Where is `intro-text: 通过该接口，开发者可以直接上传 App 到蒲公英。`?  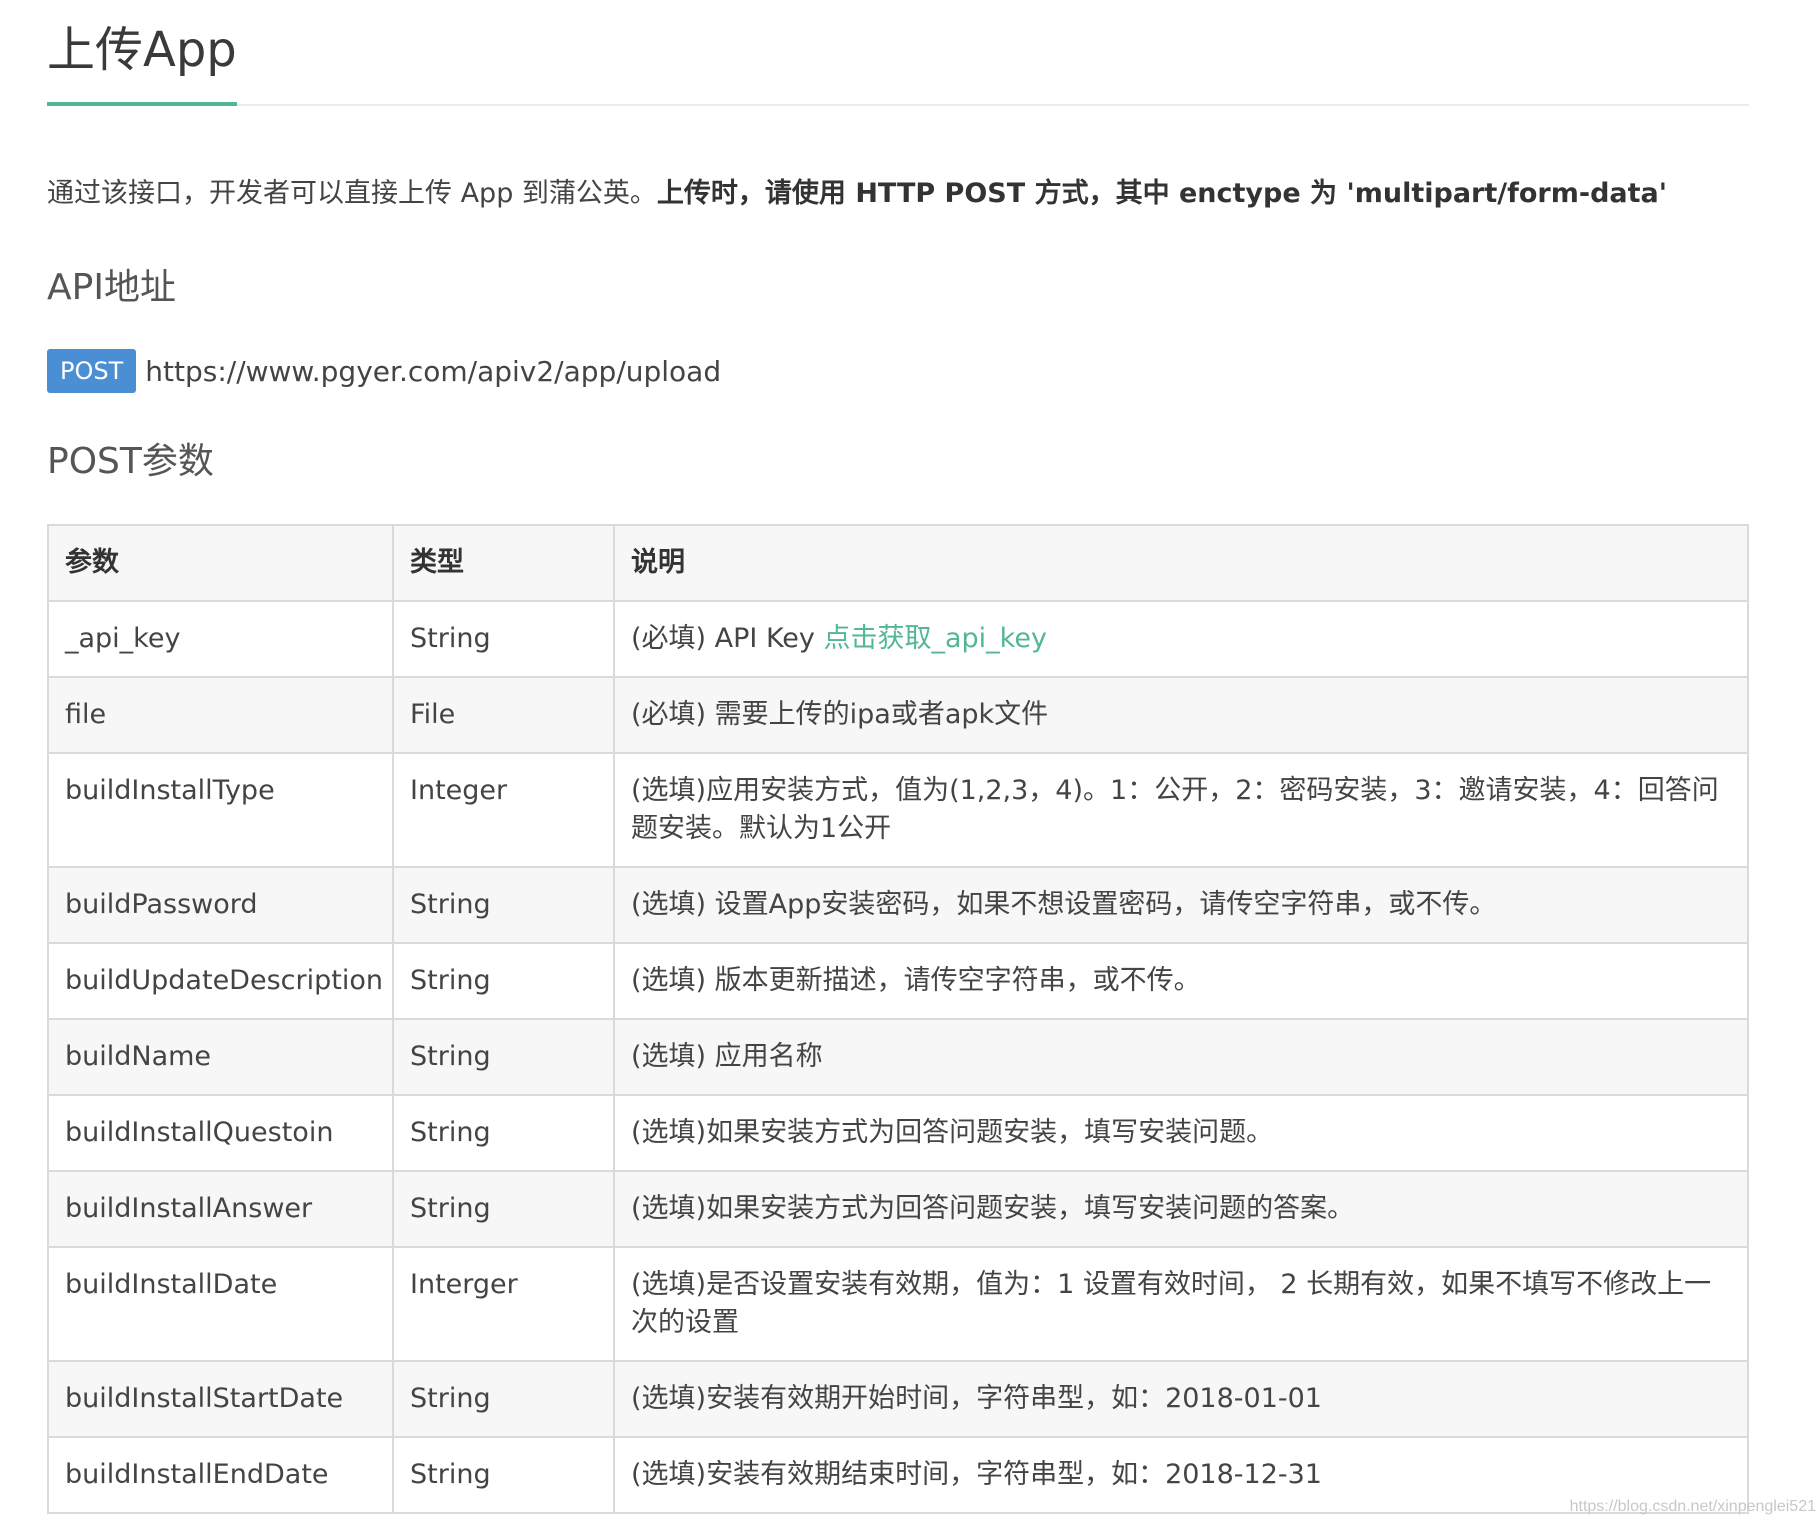
intro-text: 通过该接口，开发者可以直接上传 App 到蒲公英。 is located at coordinates (352, 193).